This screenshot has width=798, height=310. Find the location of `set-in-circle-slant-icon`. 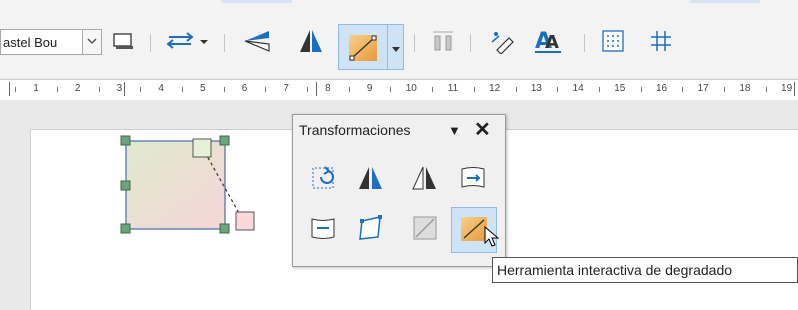

set-in-circle-slant-icon is located at coordinates (473, 179).